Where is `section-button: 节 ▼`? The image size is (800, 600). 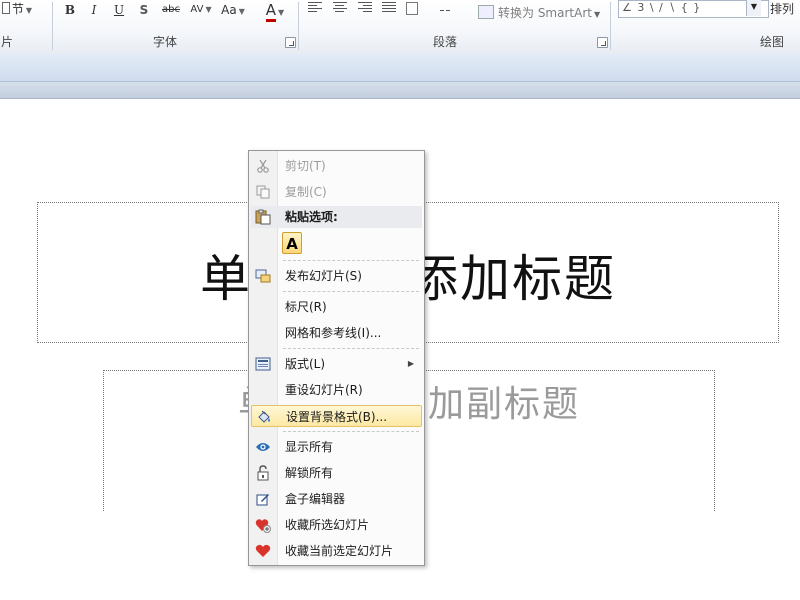
section-button: 节 ▼ is located at coordinates (17, 9).